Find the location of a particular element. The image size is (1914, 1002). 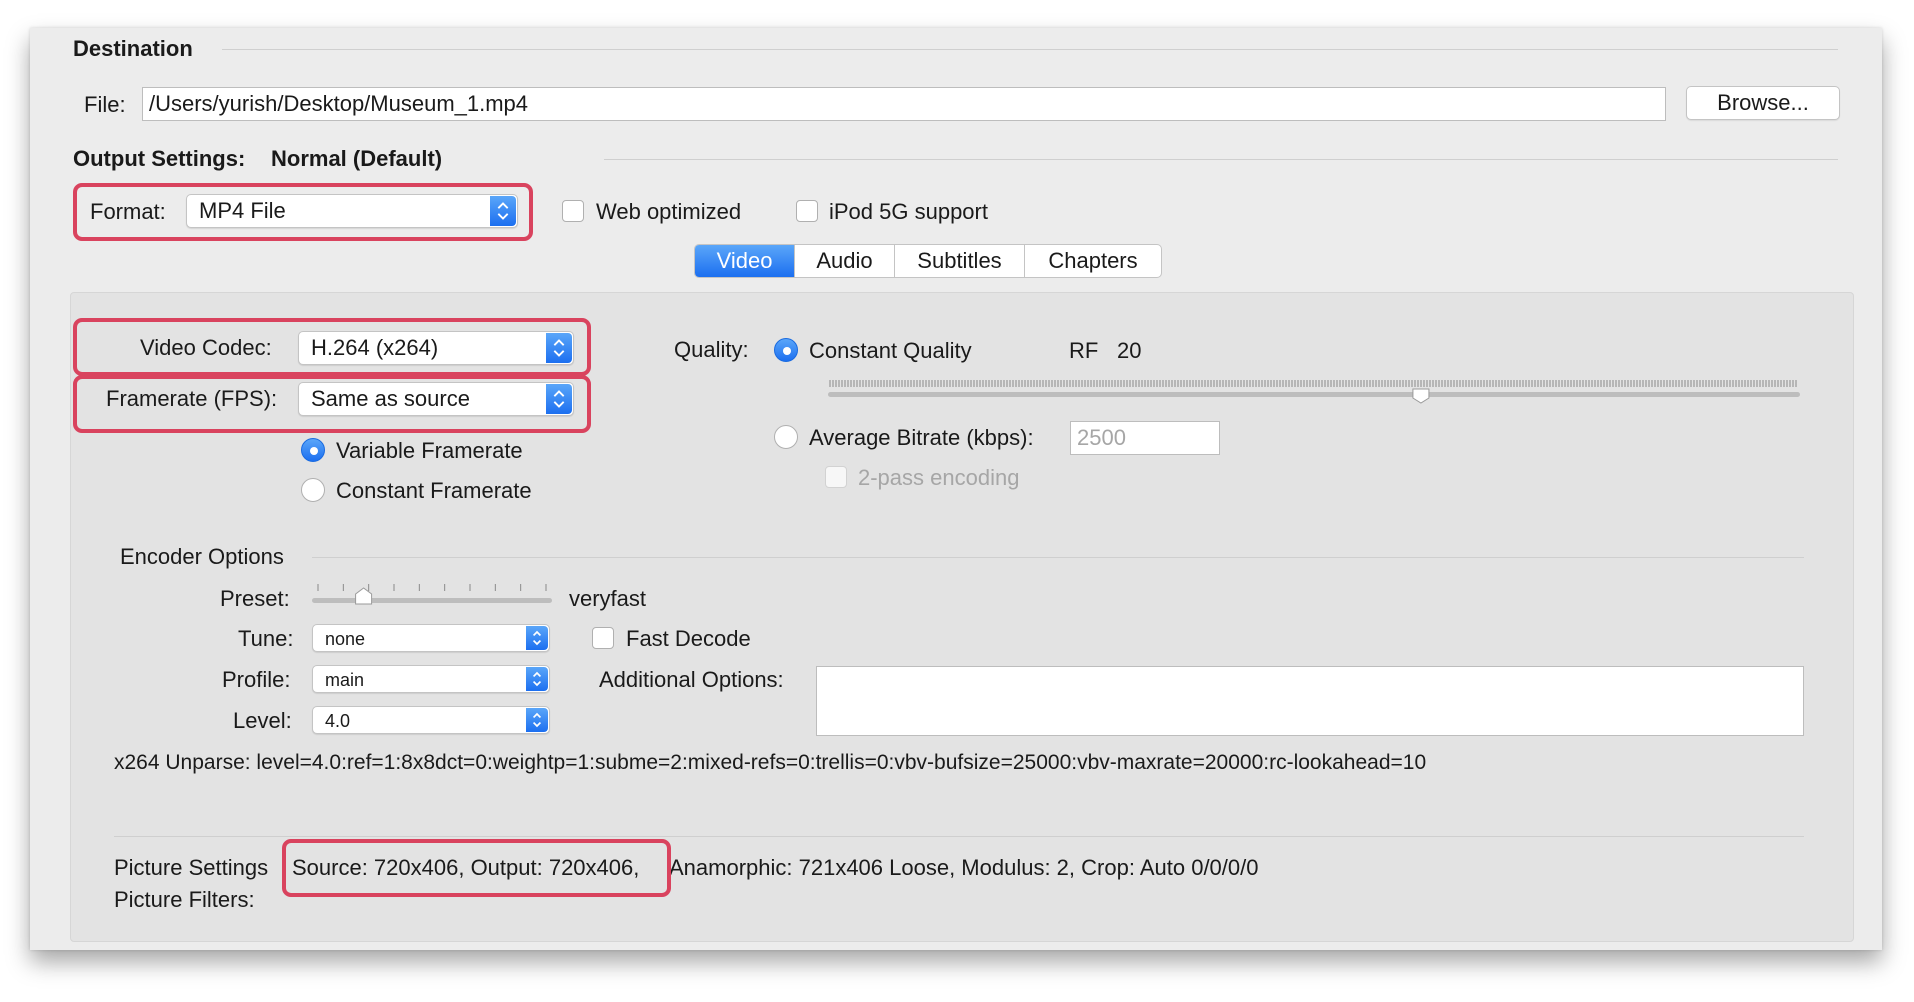

web-optimized-label: Web optimized is located at coordinates (669, 211).